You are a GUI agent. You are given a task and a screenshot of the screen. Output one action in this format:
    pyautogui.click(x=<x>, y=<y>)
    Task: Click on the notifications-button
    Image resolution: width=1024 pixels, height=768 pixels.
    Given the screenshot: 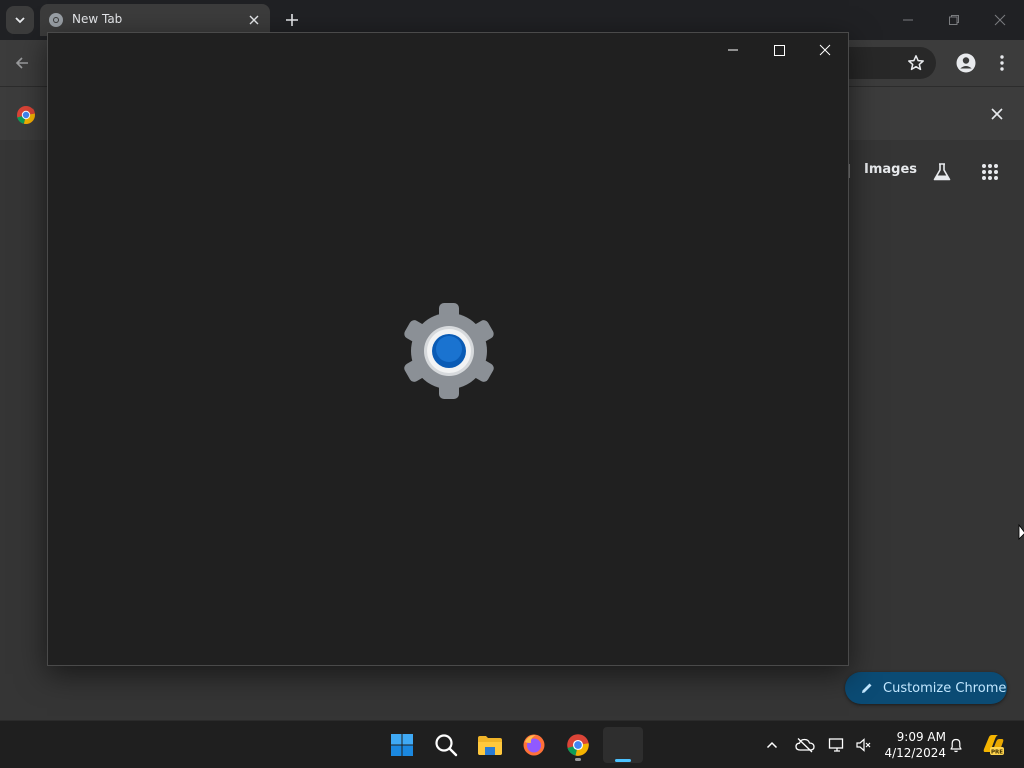 What is the action you would take?
    pyautogui.click(x=956, y=745)
    